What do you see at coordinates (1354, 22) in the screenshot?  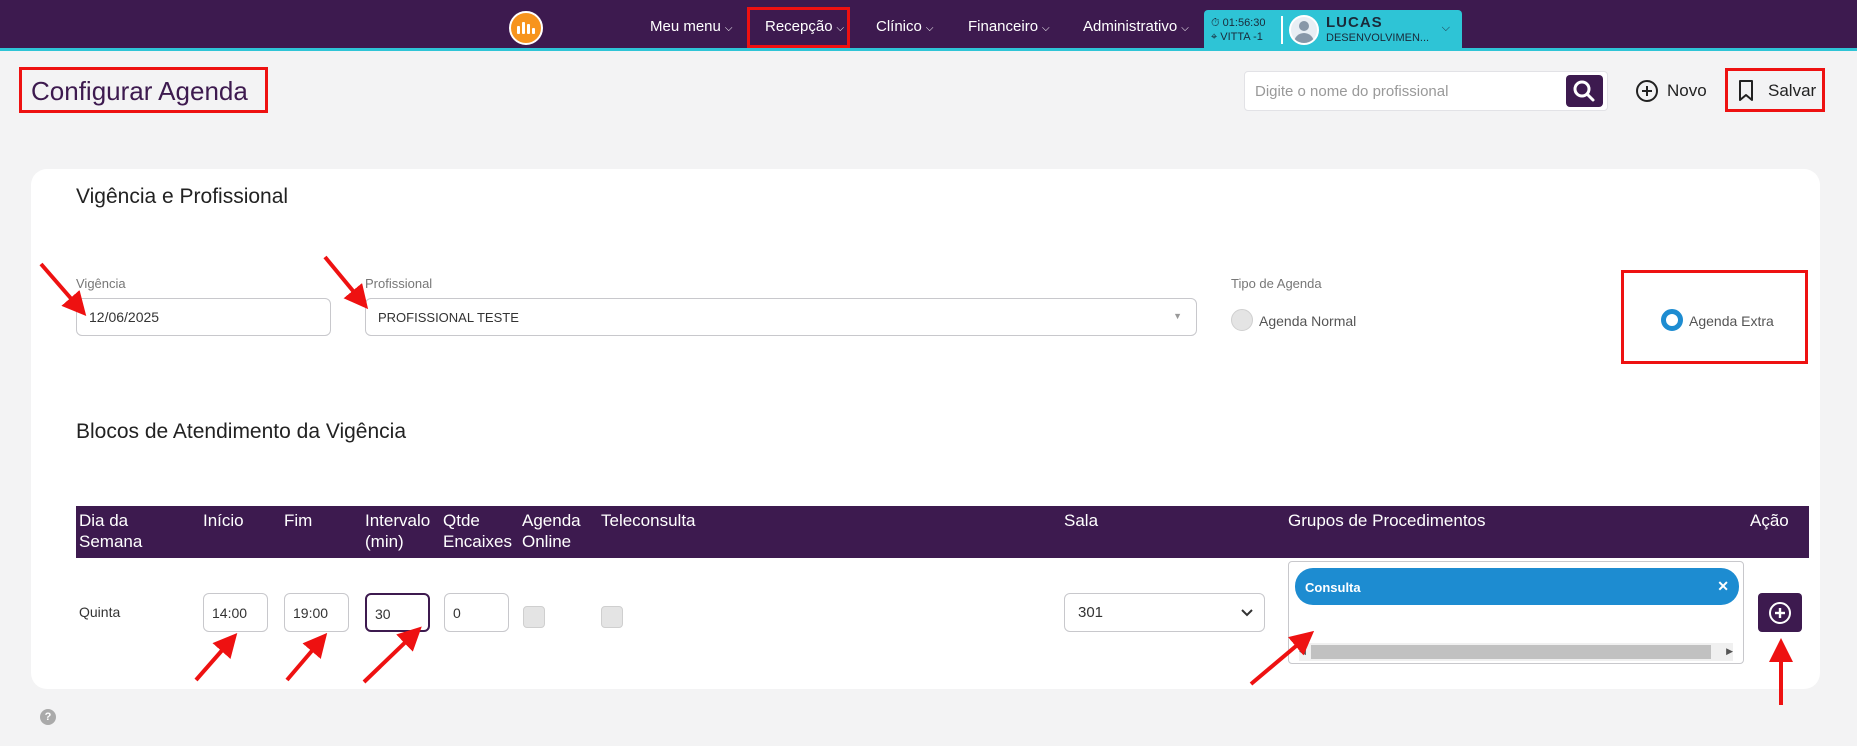 I see `user-name: LUCAS` at bounding box center [1354, 22].